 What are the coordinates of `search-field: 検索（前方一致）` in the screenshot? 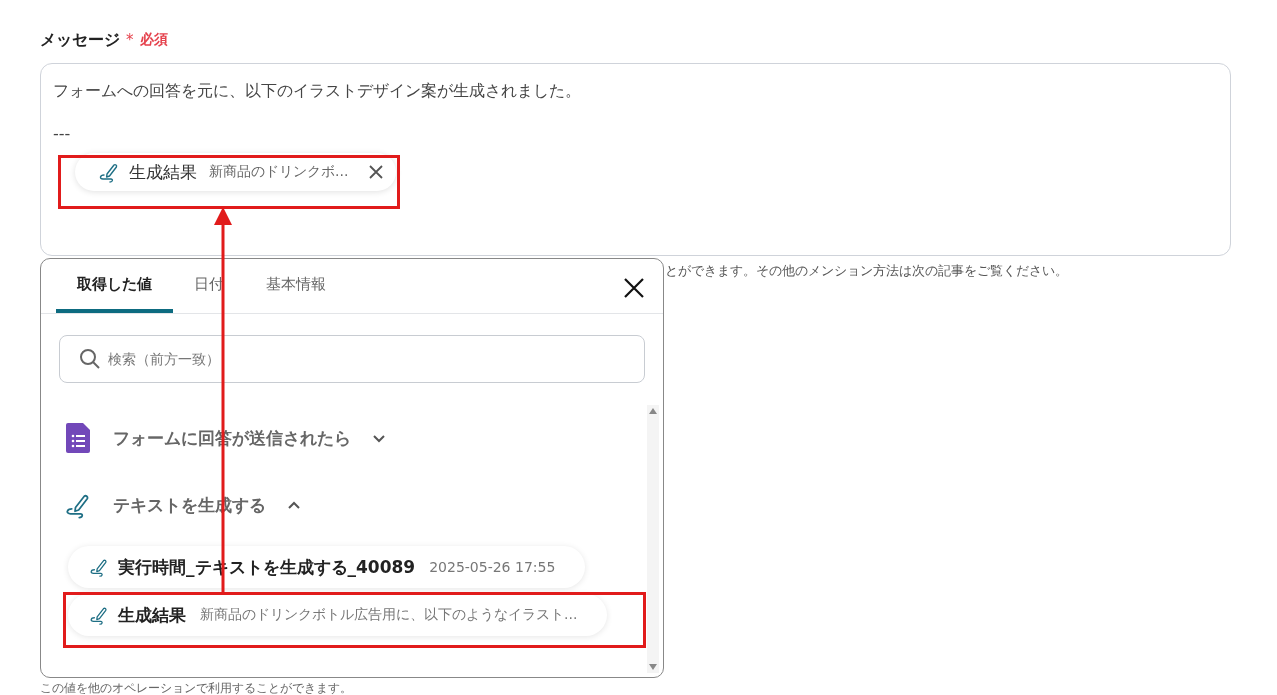 It's located at (352, 359).